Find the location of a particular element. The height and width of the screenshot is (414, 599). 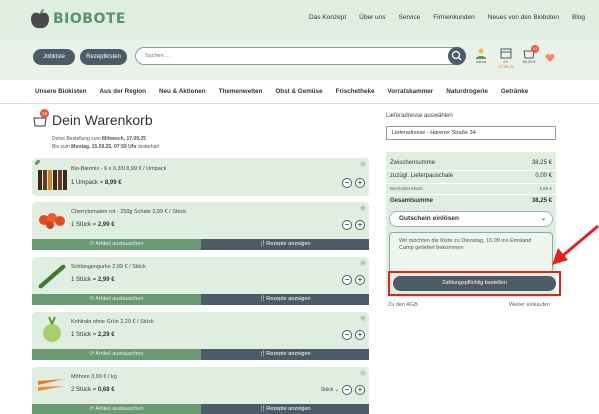

search-button is located at coordinates (457, 56).